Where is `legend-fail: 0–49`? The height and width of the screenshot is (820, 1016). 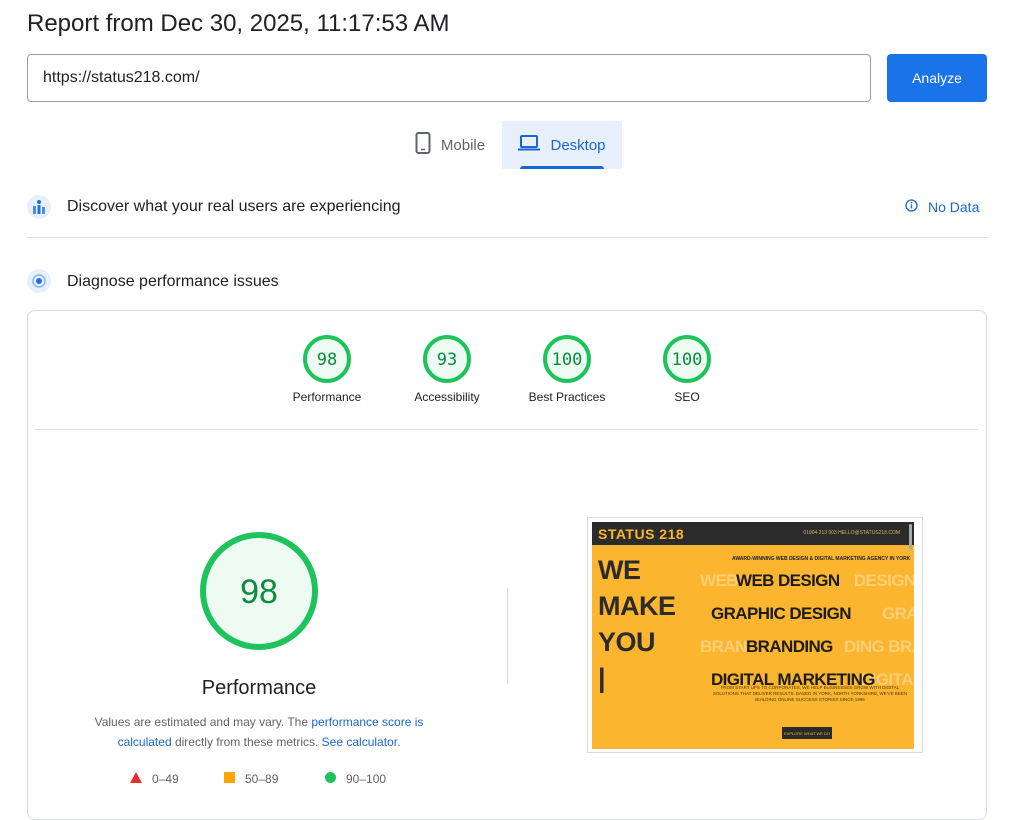 legend-fail: 0–49 is located at coordinates (154, 779).